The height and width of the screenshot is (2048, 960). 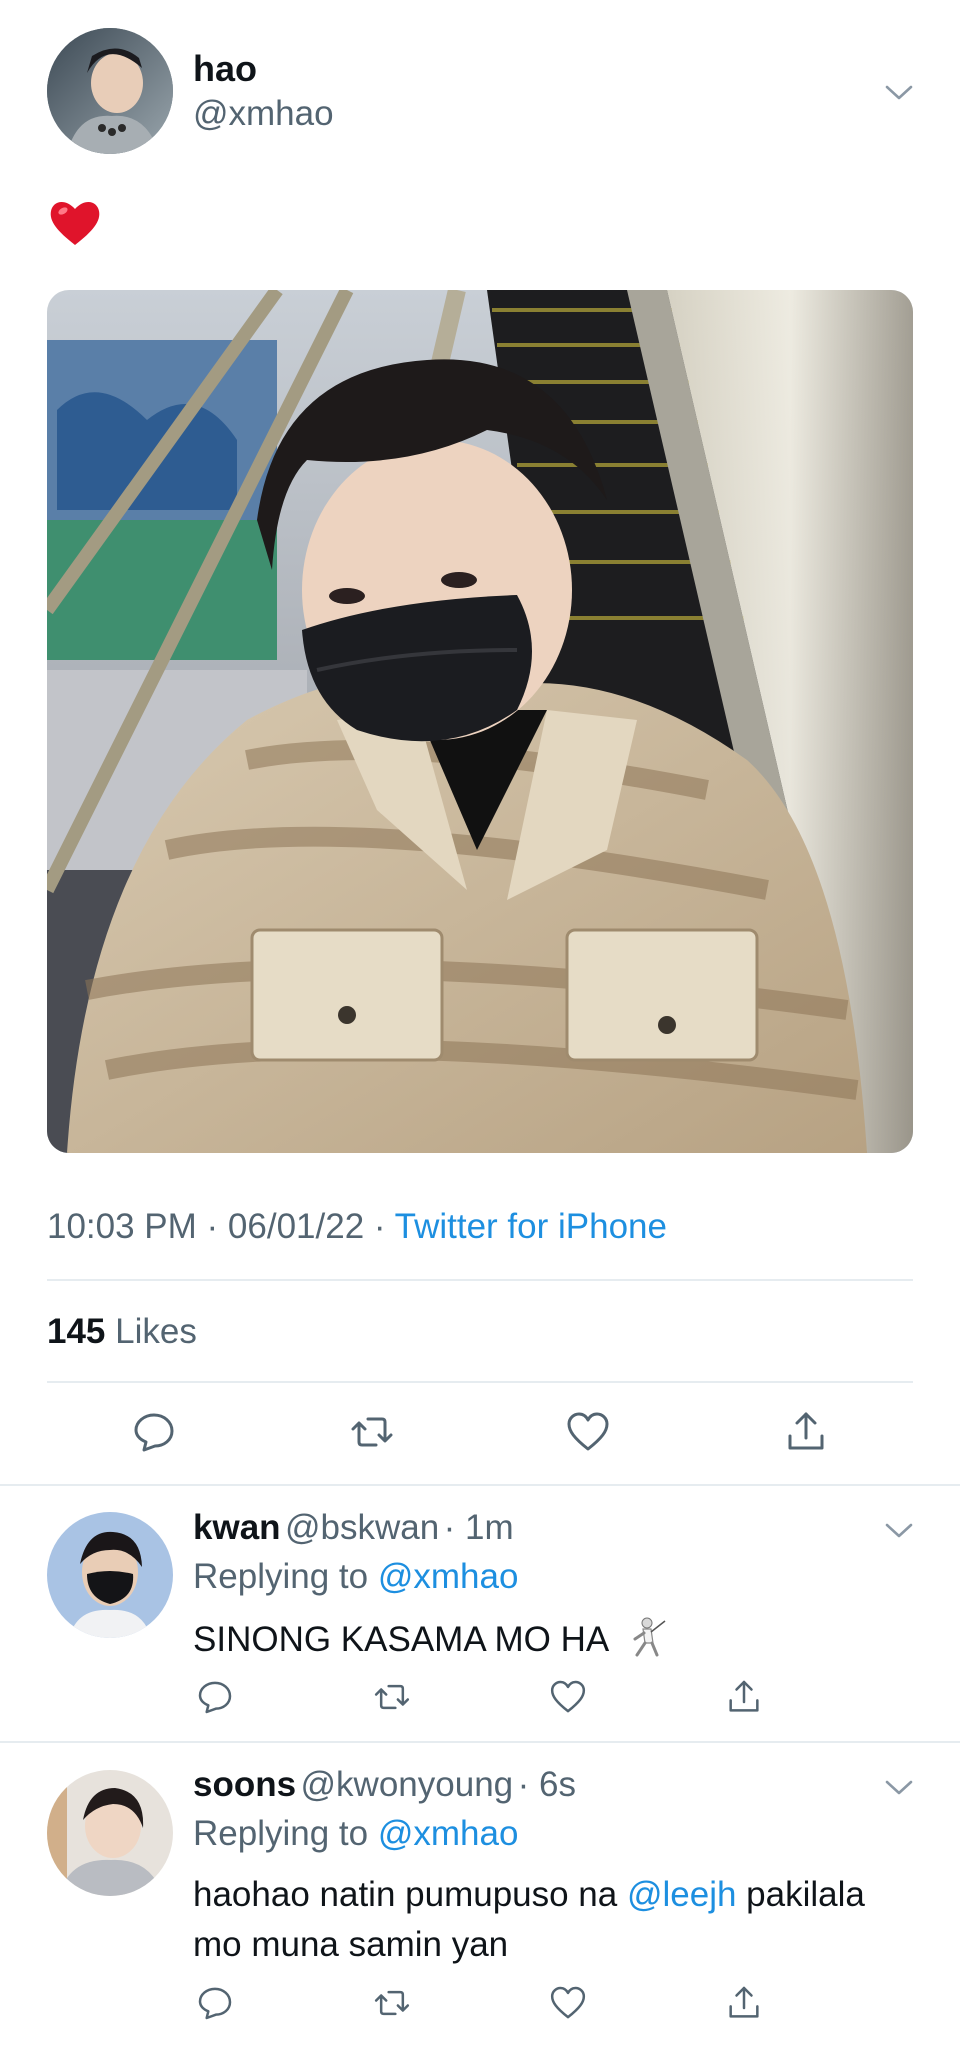 I want to click on reply-header: soons @kwonyoung · 6s, so click(x=384, y=1785).